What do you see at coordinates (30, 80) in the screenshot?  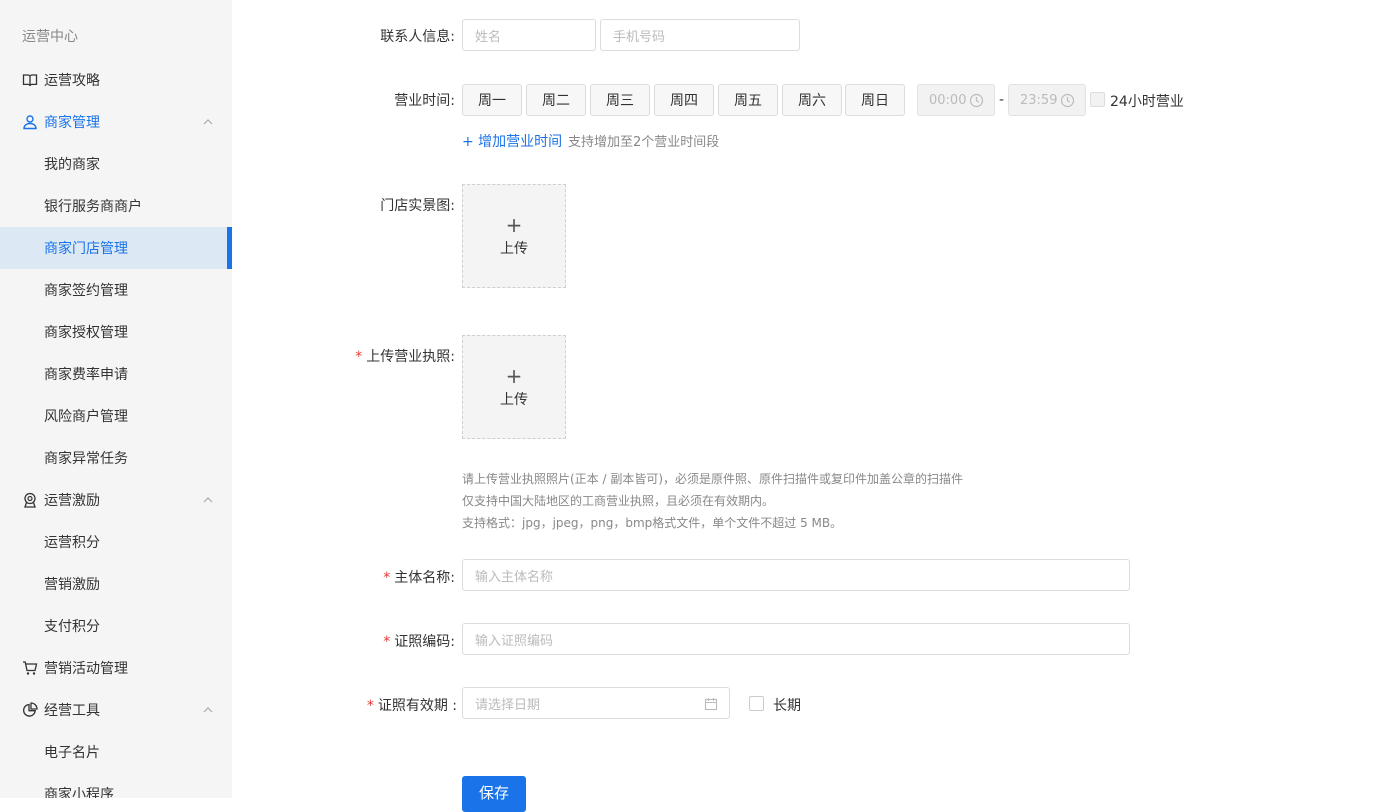 I see `book-icon` at bounding box center [30, 80].